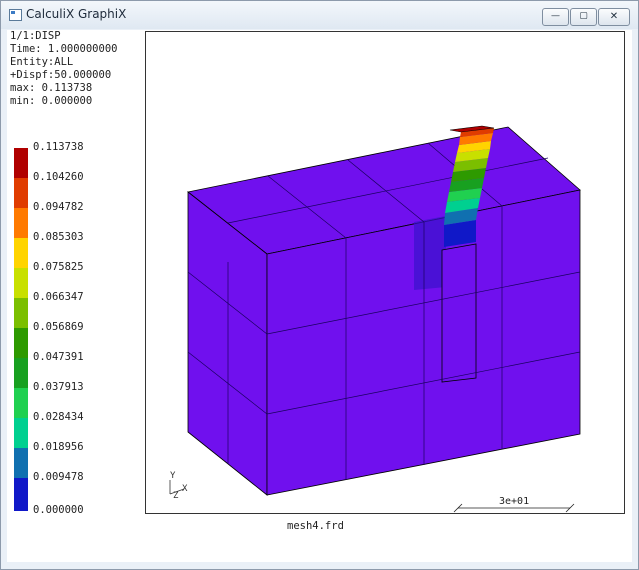 Image resolution: width=639 pixels, height=570 pixels. What do you see at coordinates (58, 510) in the screenshot?
I see `legend-label: 0.000000` at bounding box center [58, 510].